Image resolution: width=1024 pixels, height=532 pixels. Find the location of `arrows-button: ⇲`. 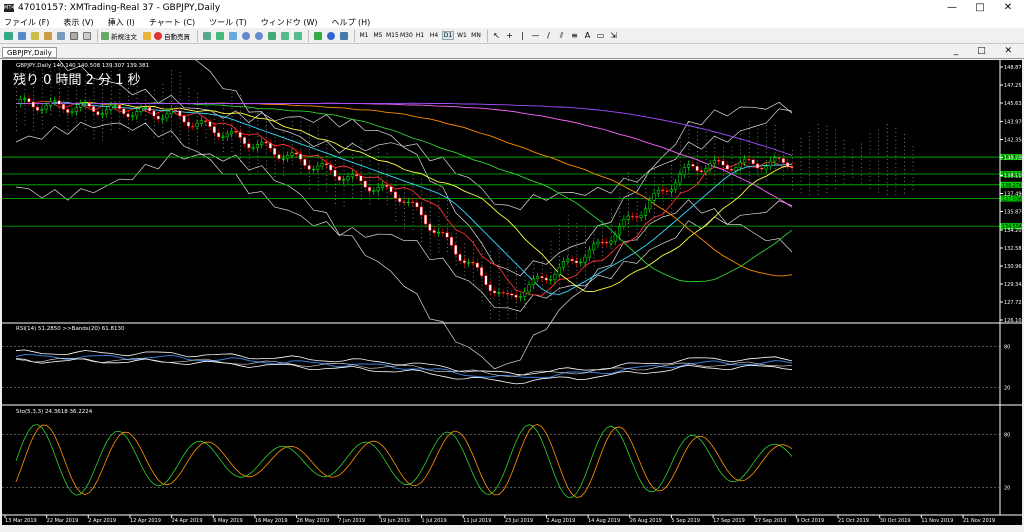

arrows-button: ⇲ is located at coordinates (613, 36).